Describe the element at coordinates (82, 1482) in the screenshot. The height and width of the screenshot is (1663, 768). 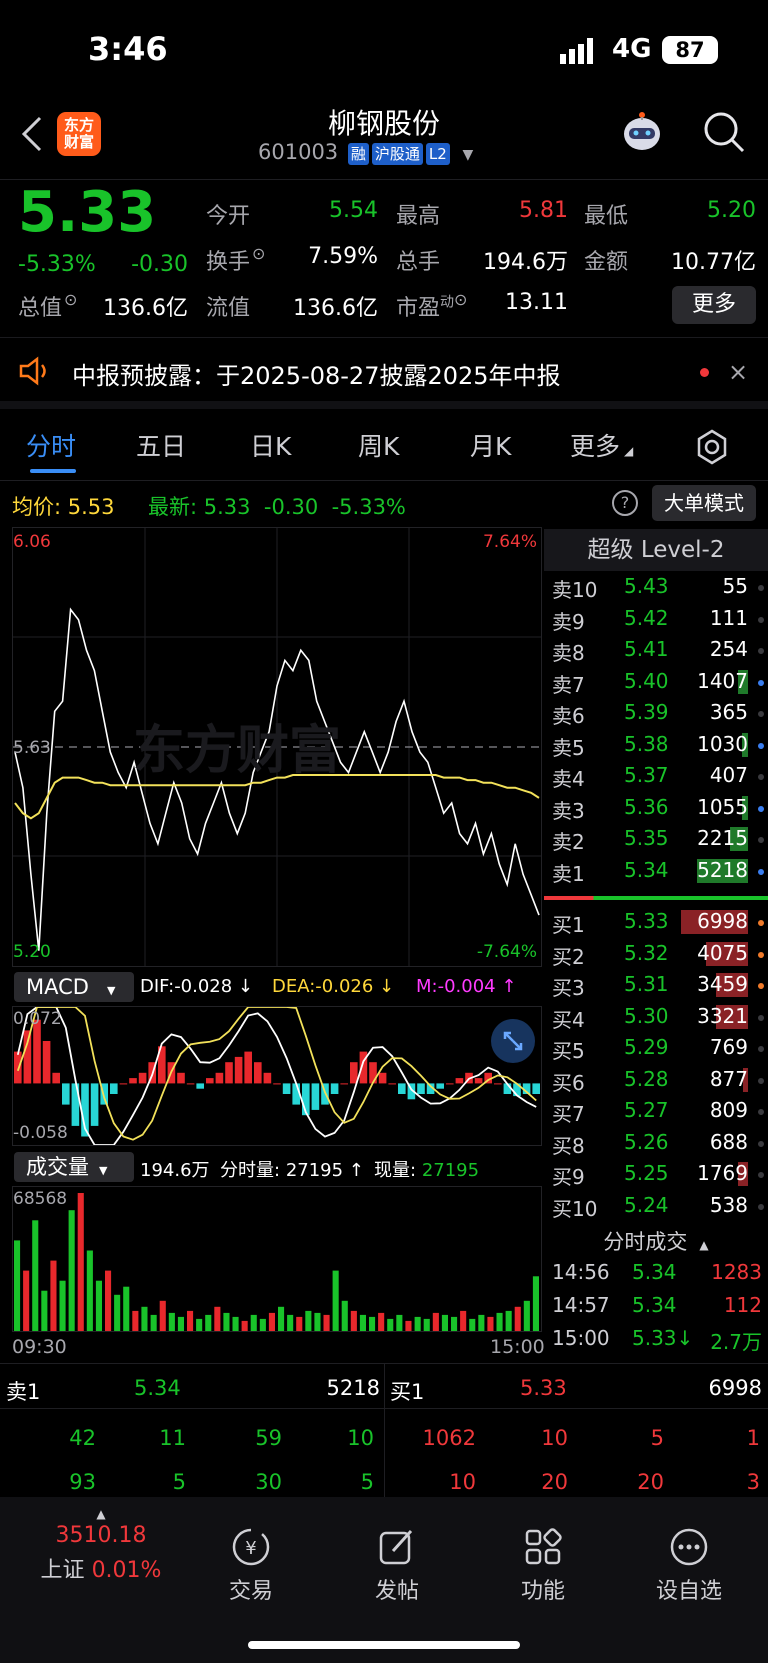
I see `sell-queue-order: 93` at that location.